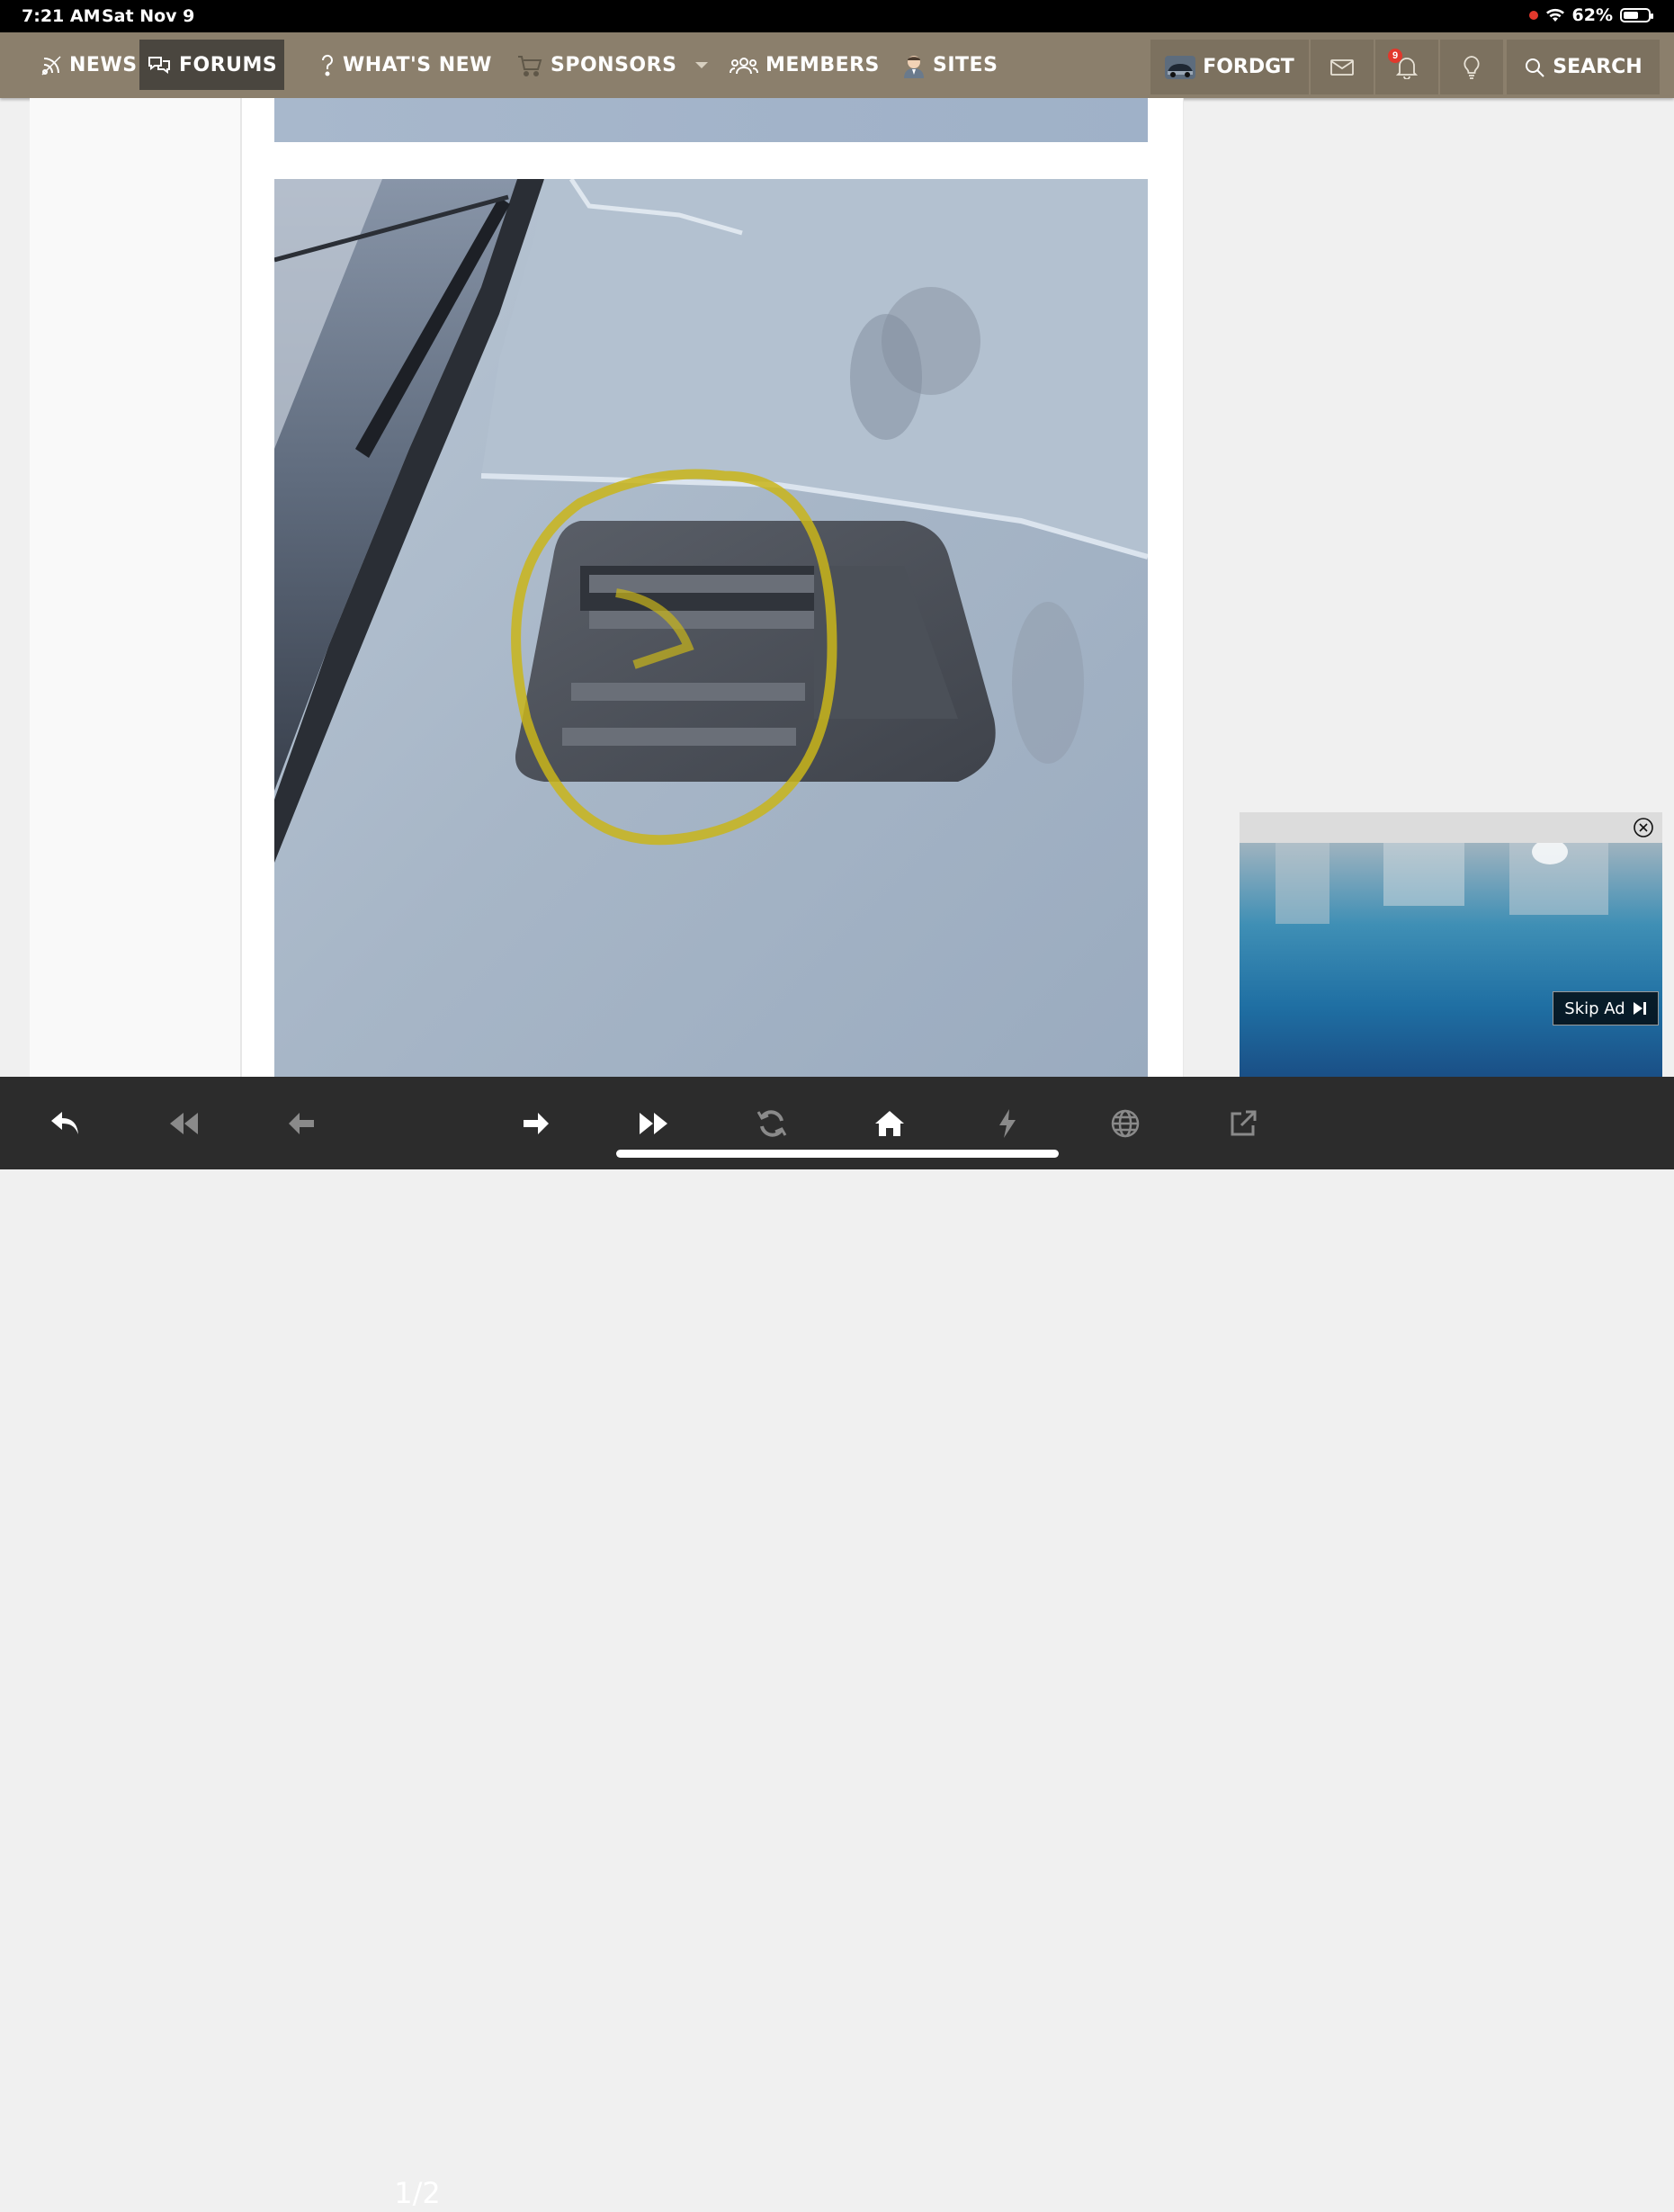  I want to click on inbox-button, so click(1343, 67).